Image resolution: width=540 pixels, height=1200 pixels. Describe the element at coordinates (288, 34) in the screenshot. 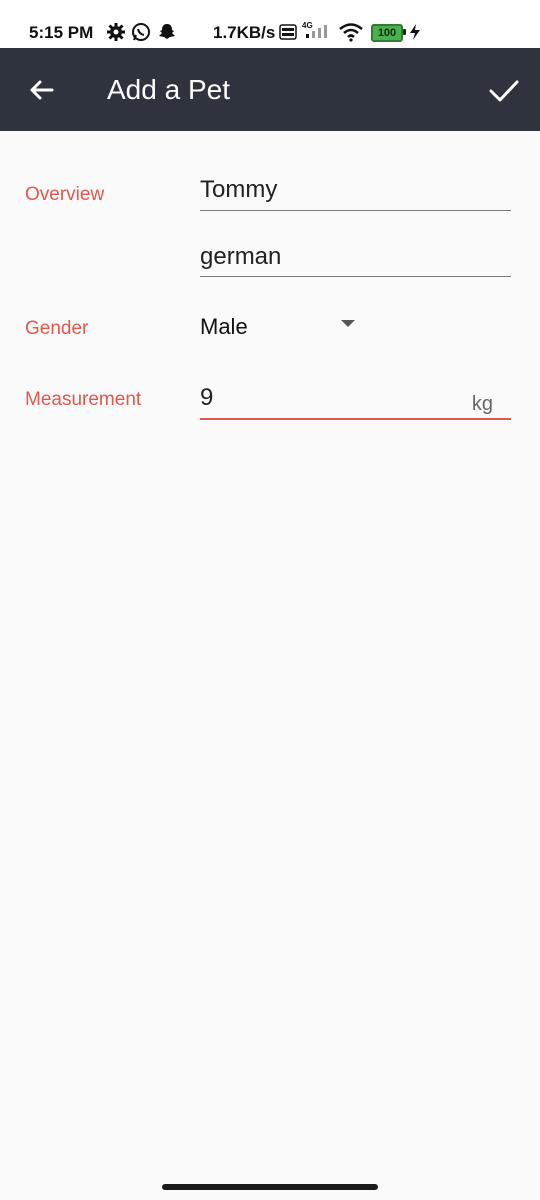

I see `volte-icon` at that location.